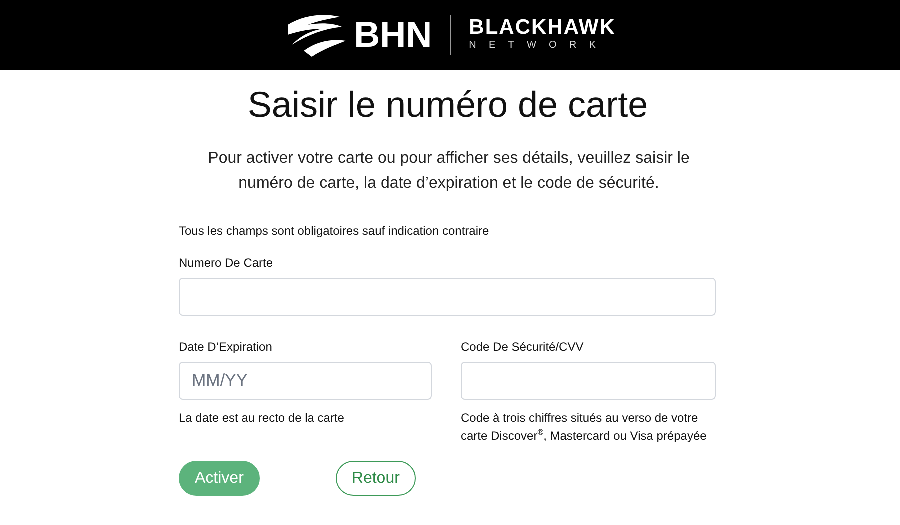  What do you see at coordinates (376, 478) in the screenshot?
I see `back-button: Retour` at bounding box center [376, 478].